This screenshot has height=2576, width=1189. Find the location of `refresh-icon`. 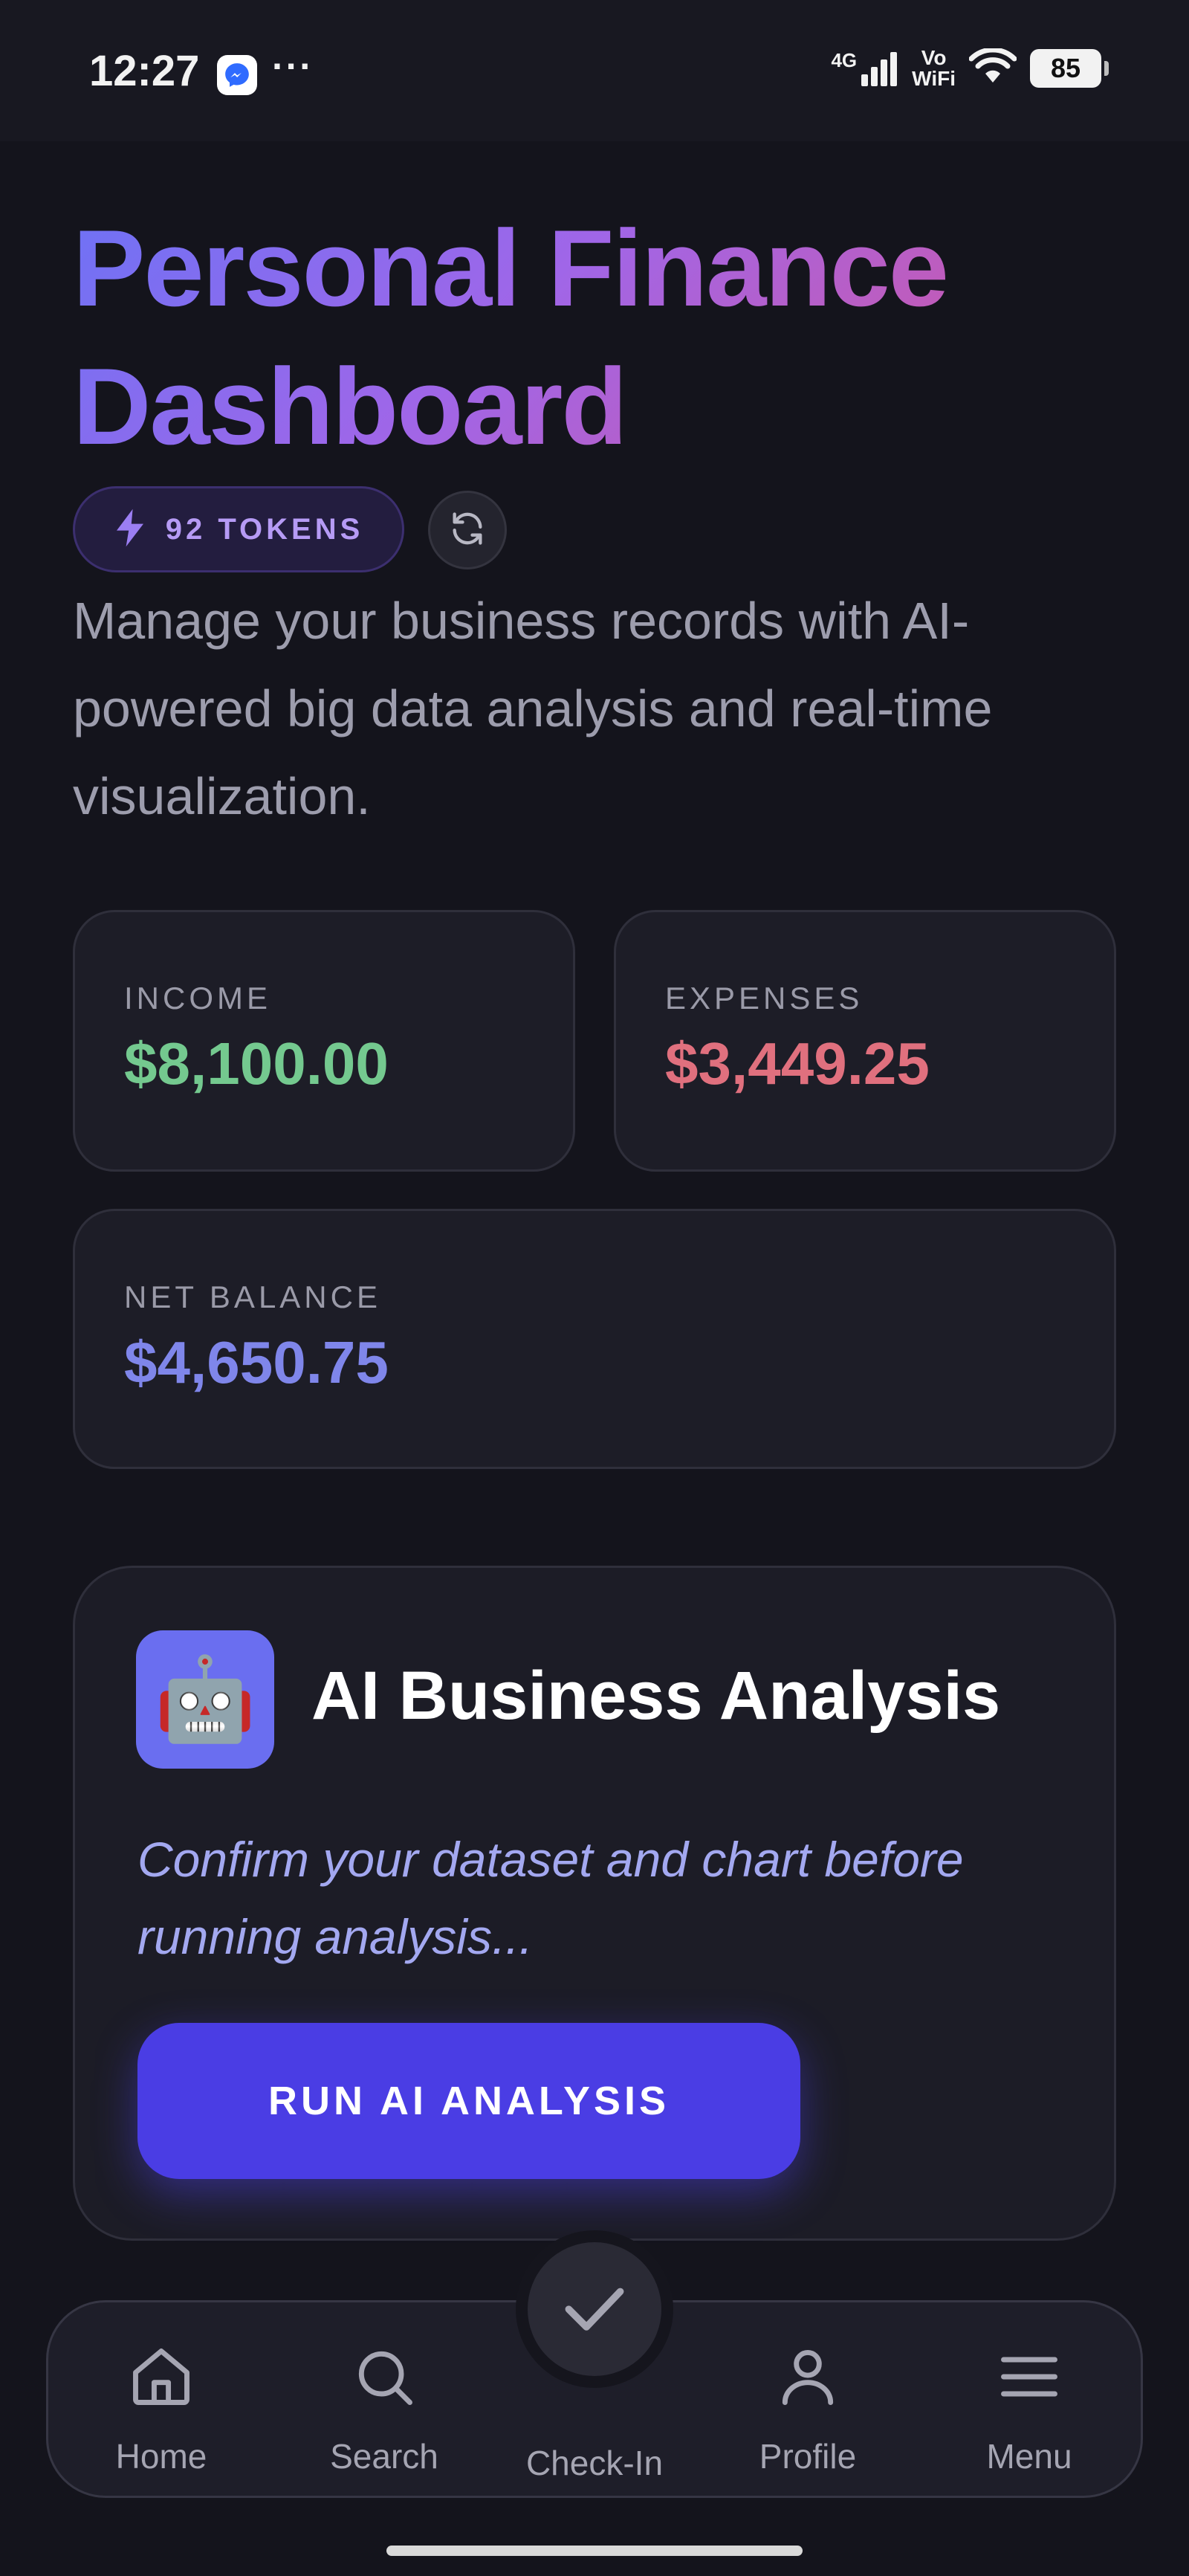

refresh-icon is located at coordinates (467, 530).